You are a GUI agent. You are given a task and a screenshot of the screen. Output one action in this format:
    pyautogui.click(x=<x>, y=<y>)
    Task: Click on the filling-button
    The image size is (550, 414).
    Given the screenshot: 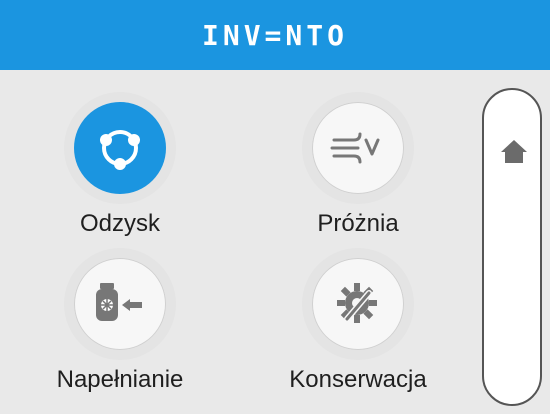 What is the action you would take?
    pyautogui.click(x=120, y=304)
    